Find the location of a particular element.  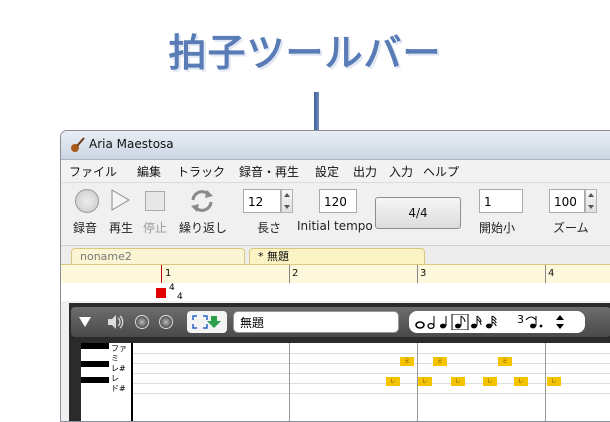

stop-label: 停止 is located at coordinates (155, 228).